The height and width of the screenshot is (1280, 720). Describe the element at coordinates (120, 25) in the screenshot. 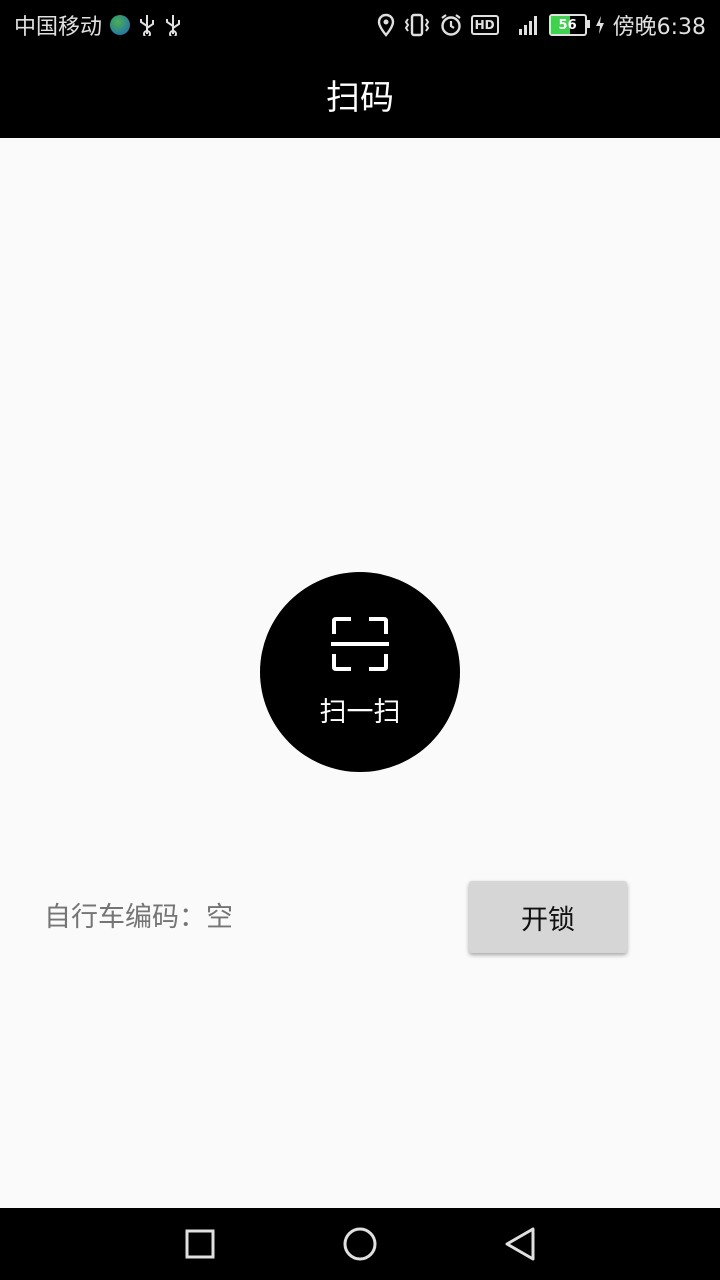

I see `globe-icon` at that location.